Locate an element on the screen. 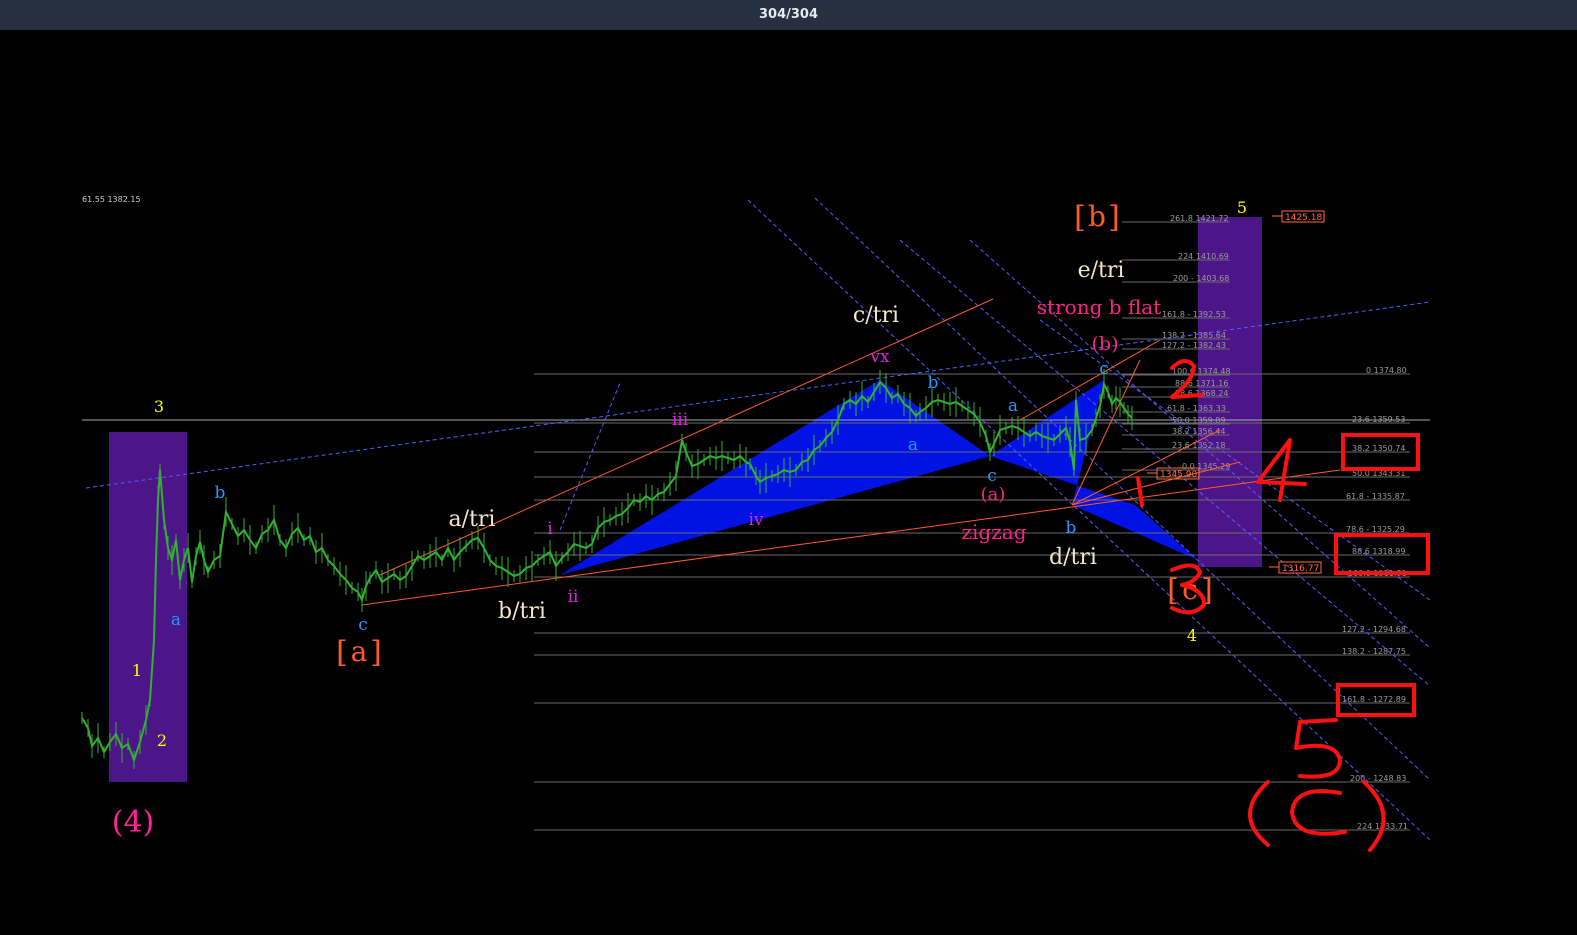 The height and width of the screenshot is (935, 1577). wave-label: c/tri is located at coordinates (876, 315).